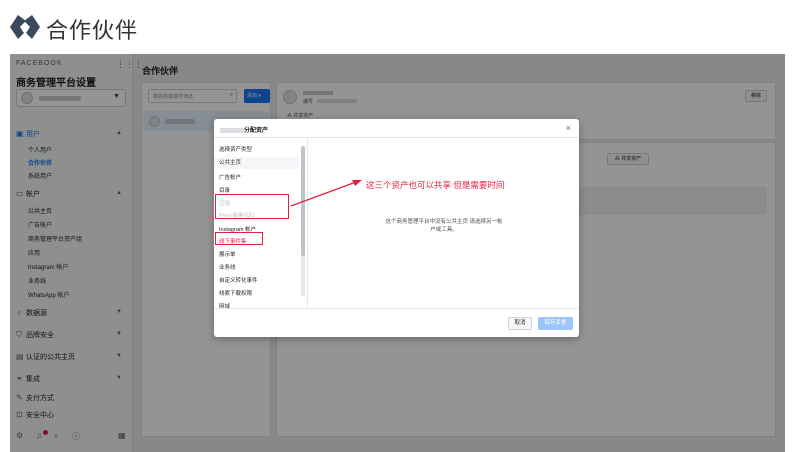 The height and width of the screenshot is (452, 800). What do you see at coordinates (326, 193) in the screenshot?
I see `annotation-arrow` at bounding box center [326, 193].